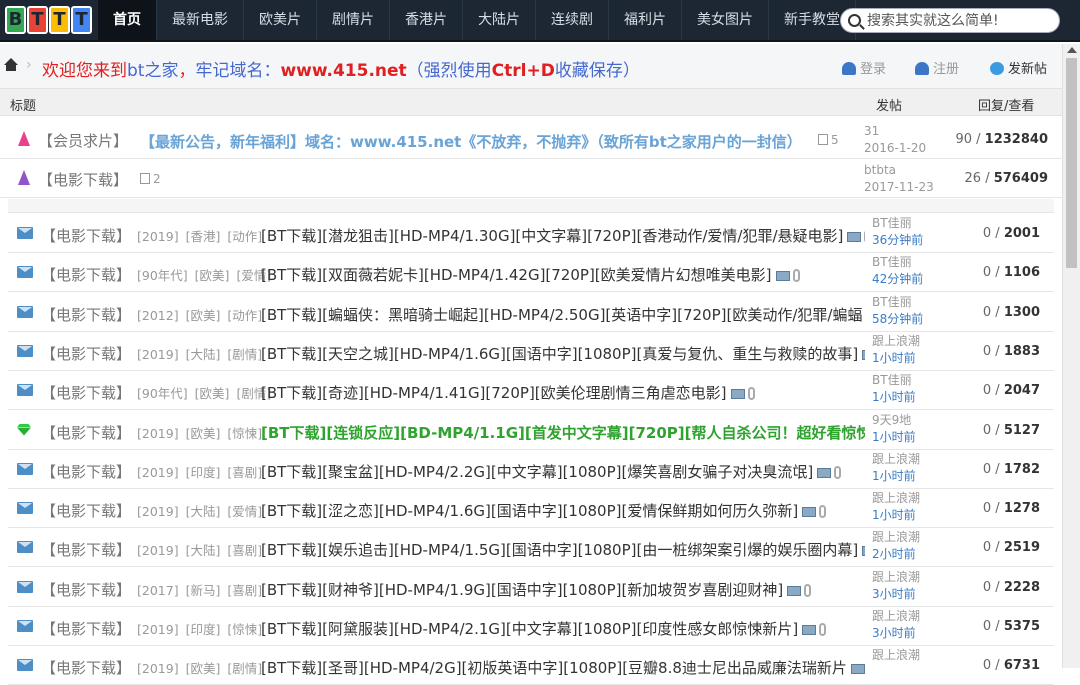  Describe the element at coordinates (499, 20) in the screenshot. I see `nav-item-5: 大陆片` at that location.